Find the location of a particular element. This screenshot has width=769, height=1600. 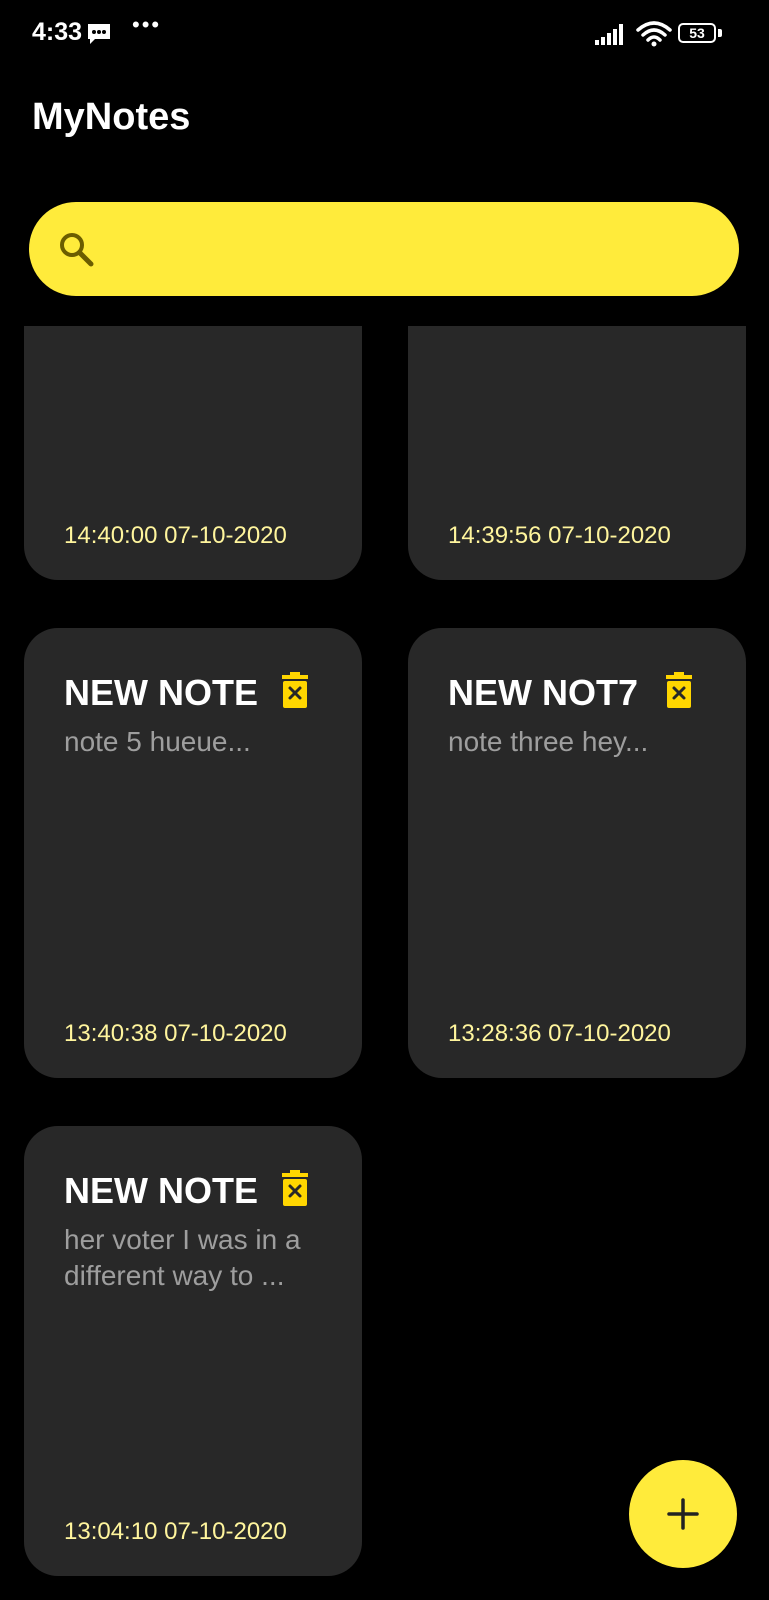

status-time: 4:33 is located at coordinates (57, 32).